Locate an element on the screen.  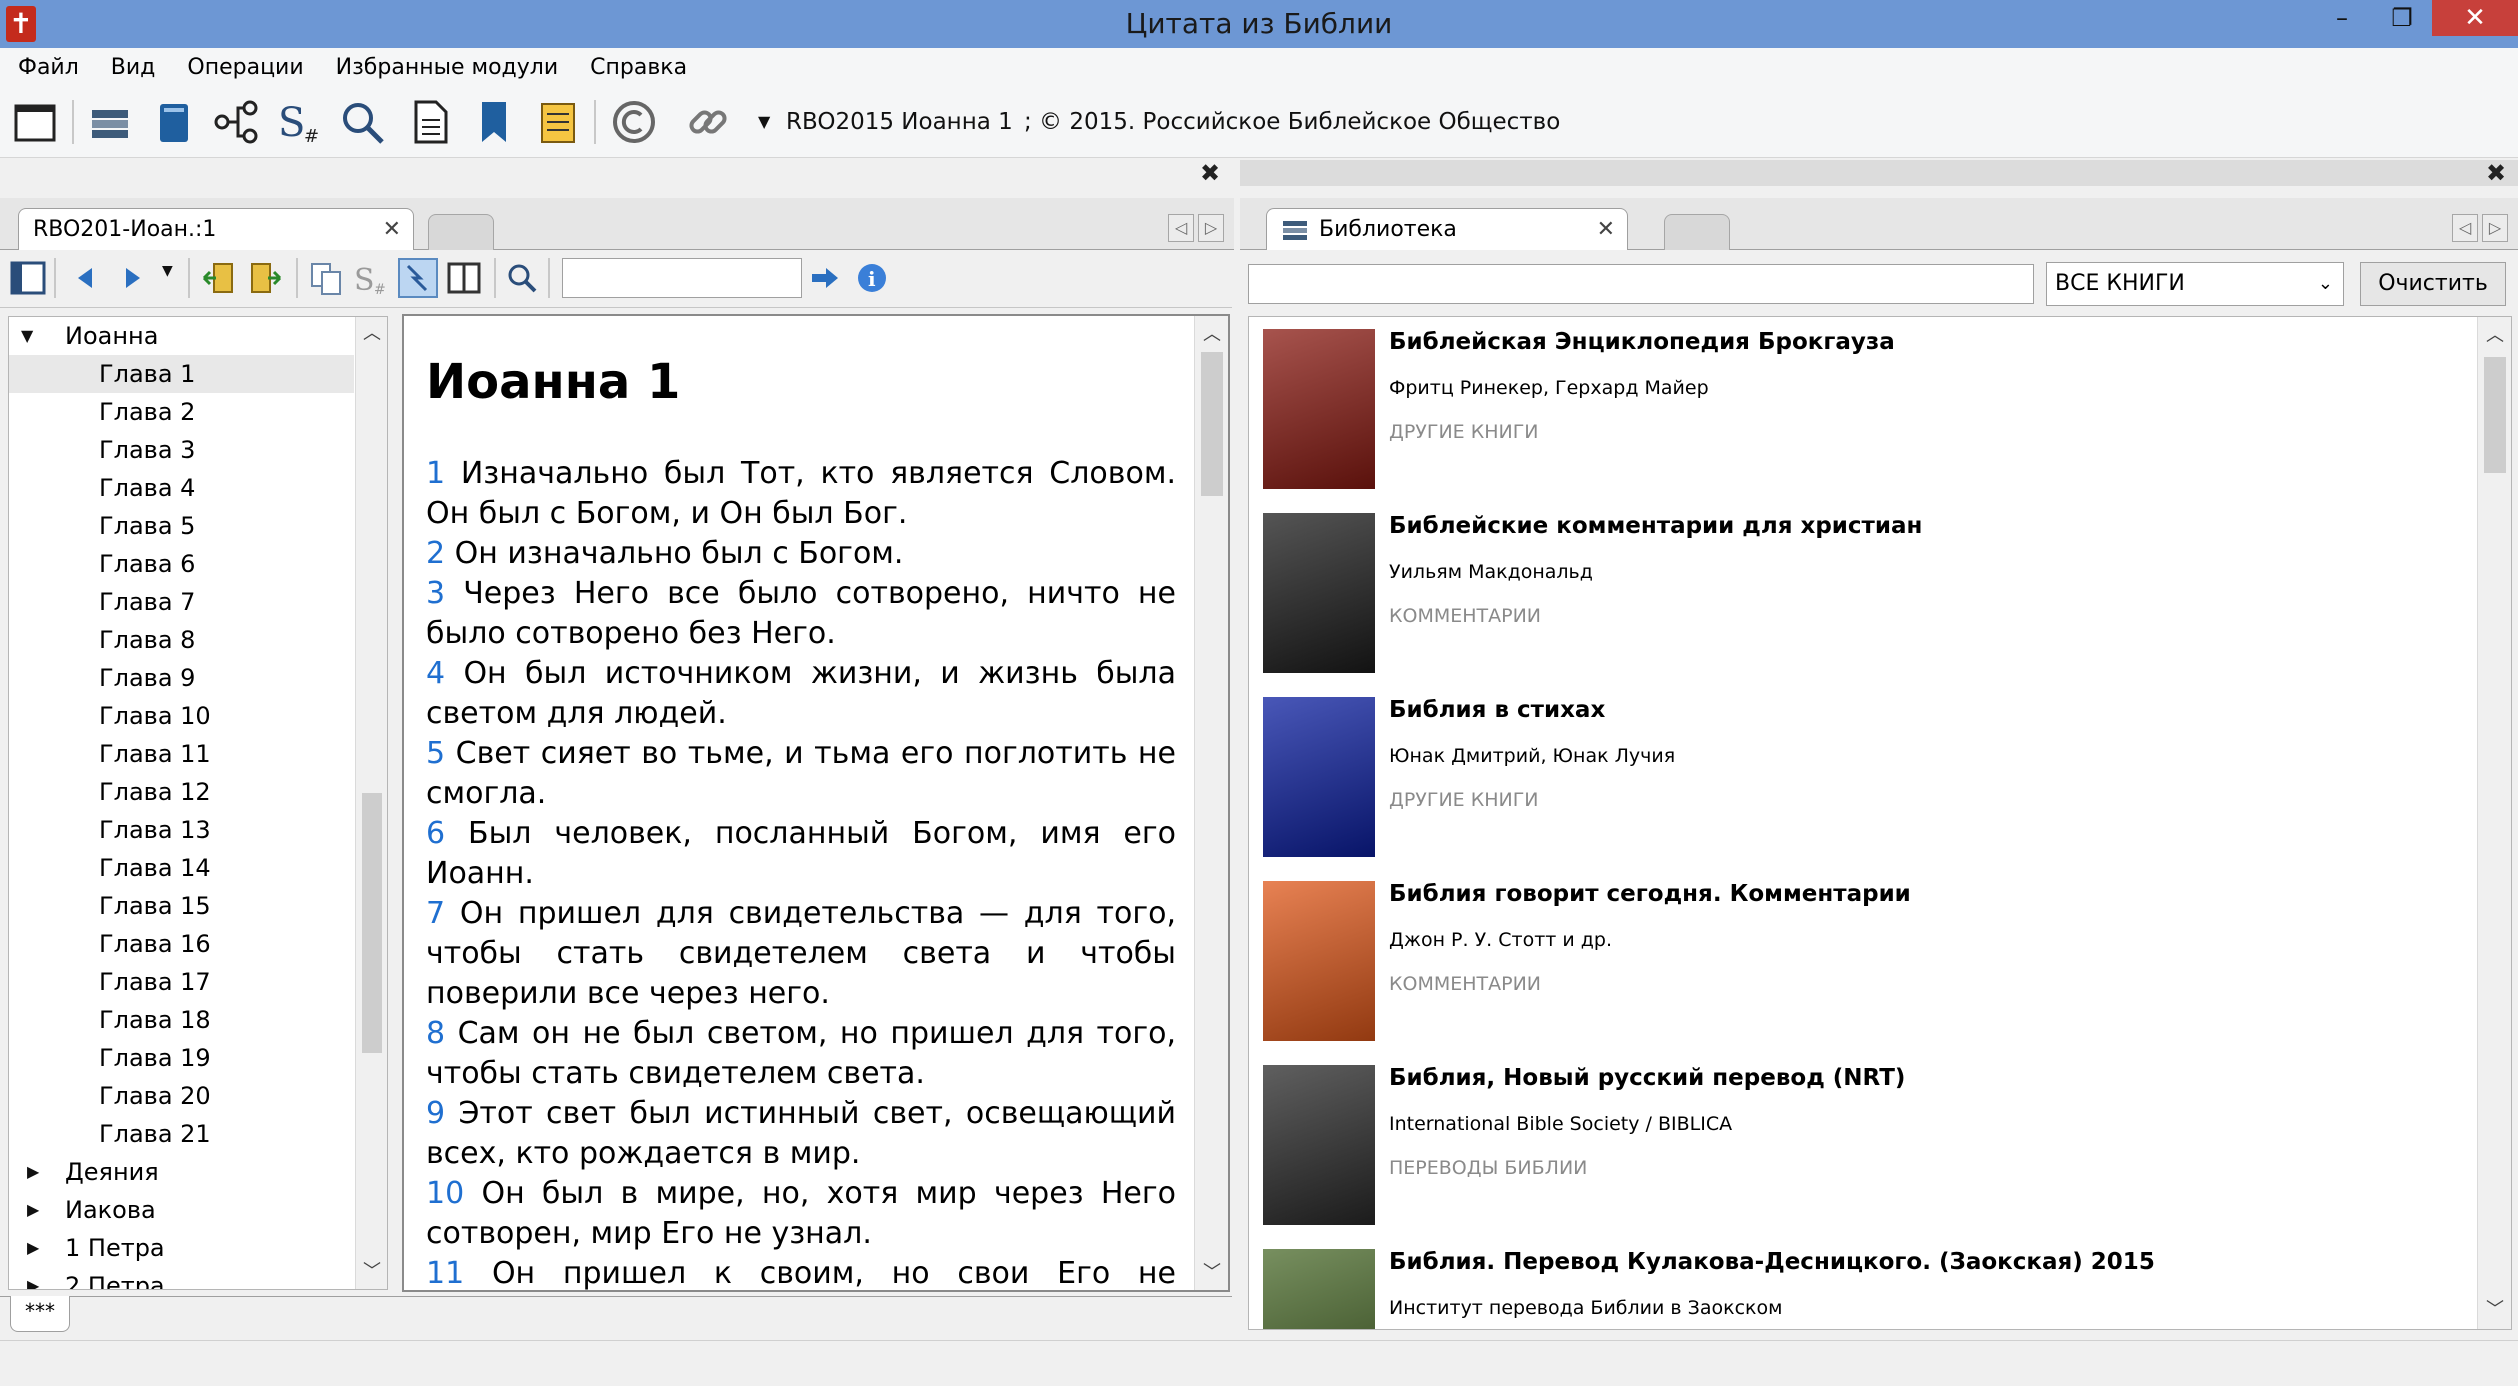
tree-chapter-item: Глава 2 is located at coordinates (181, 412).